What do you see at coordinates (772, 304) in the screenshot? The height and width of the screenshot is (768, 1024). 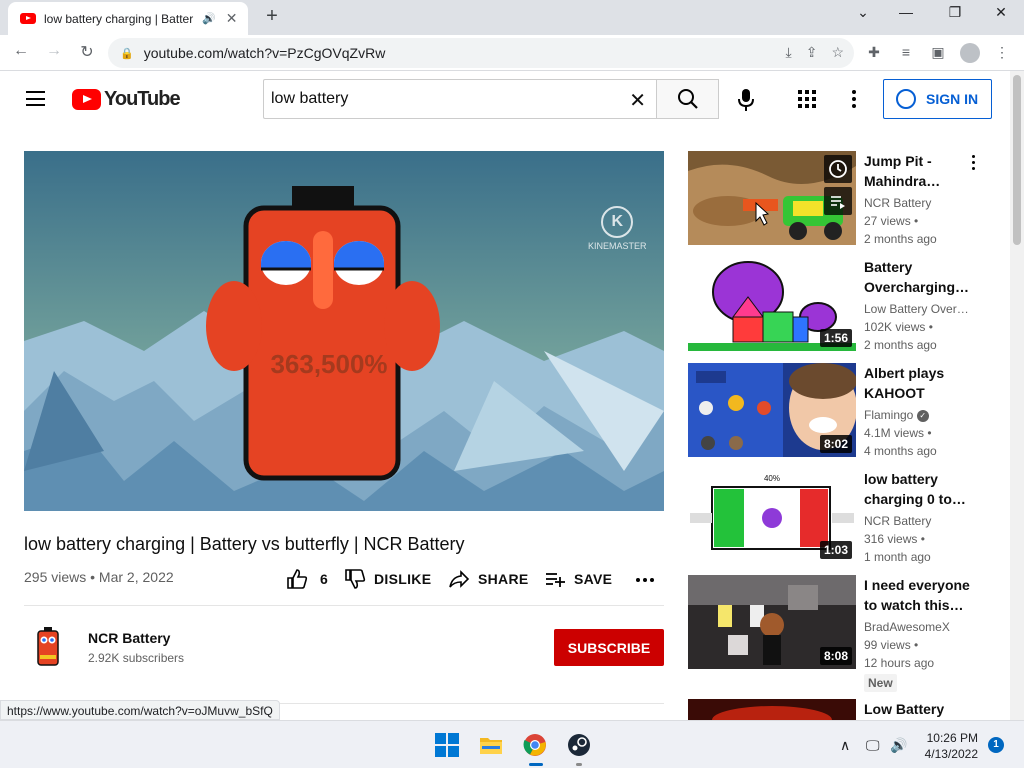 I see `video-thumbnail: 1:56` at bounding box center [772, 304].